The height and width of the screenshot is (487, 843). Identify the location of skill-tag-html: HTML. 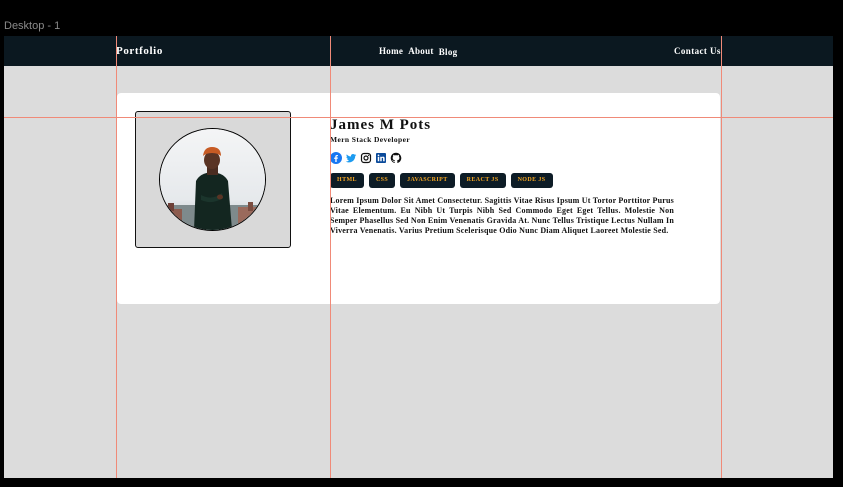
(347, 180).